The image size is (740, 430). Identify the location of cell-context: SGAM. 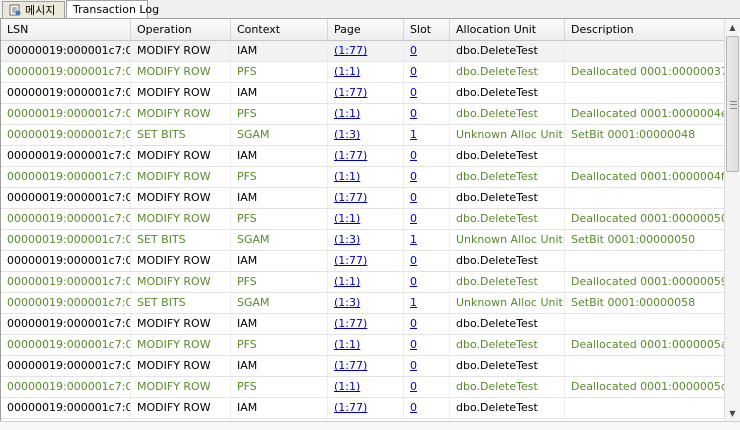
(279, 135).